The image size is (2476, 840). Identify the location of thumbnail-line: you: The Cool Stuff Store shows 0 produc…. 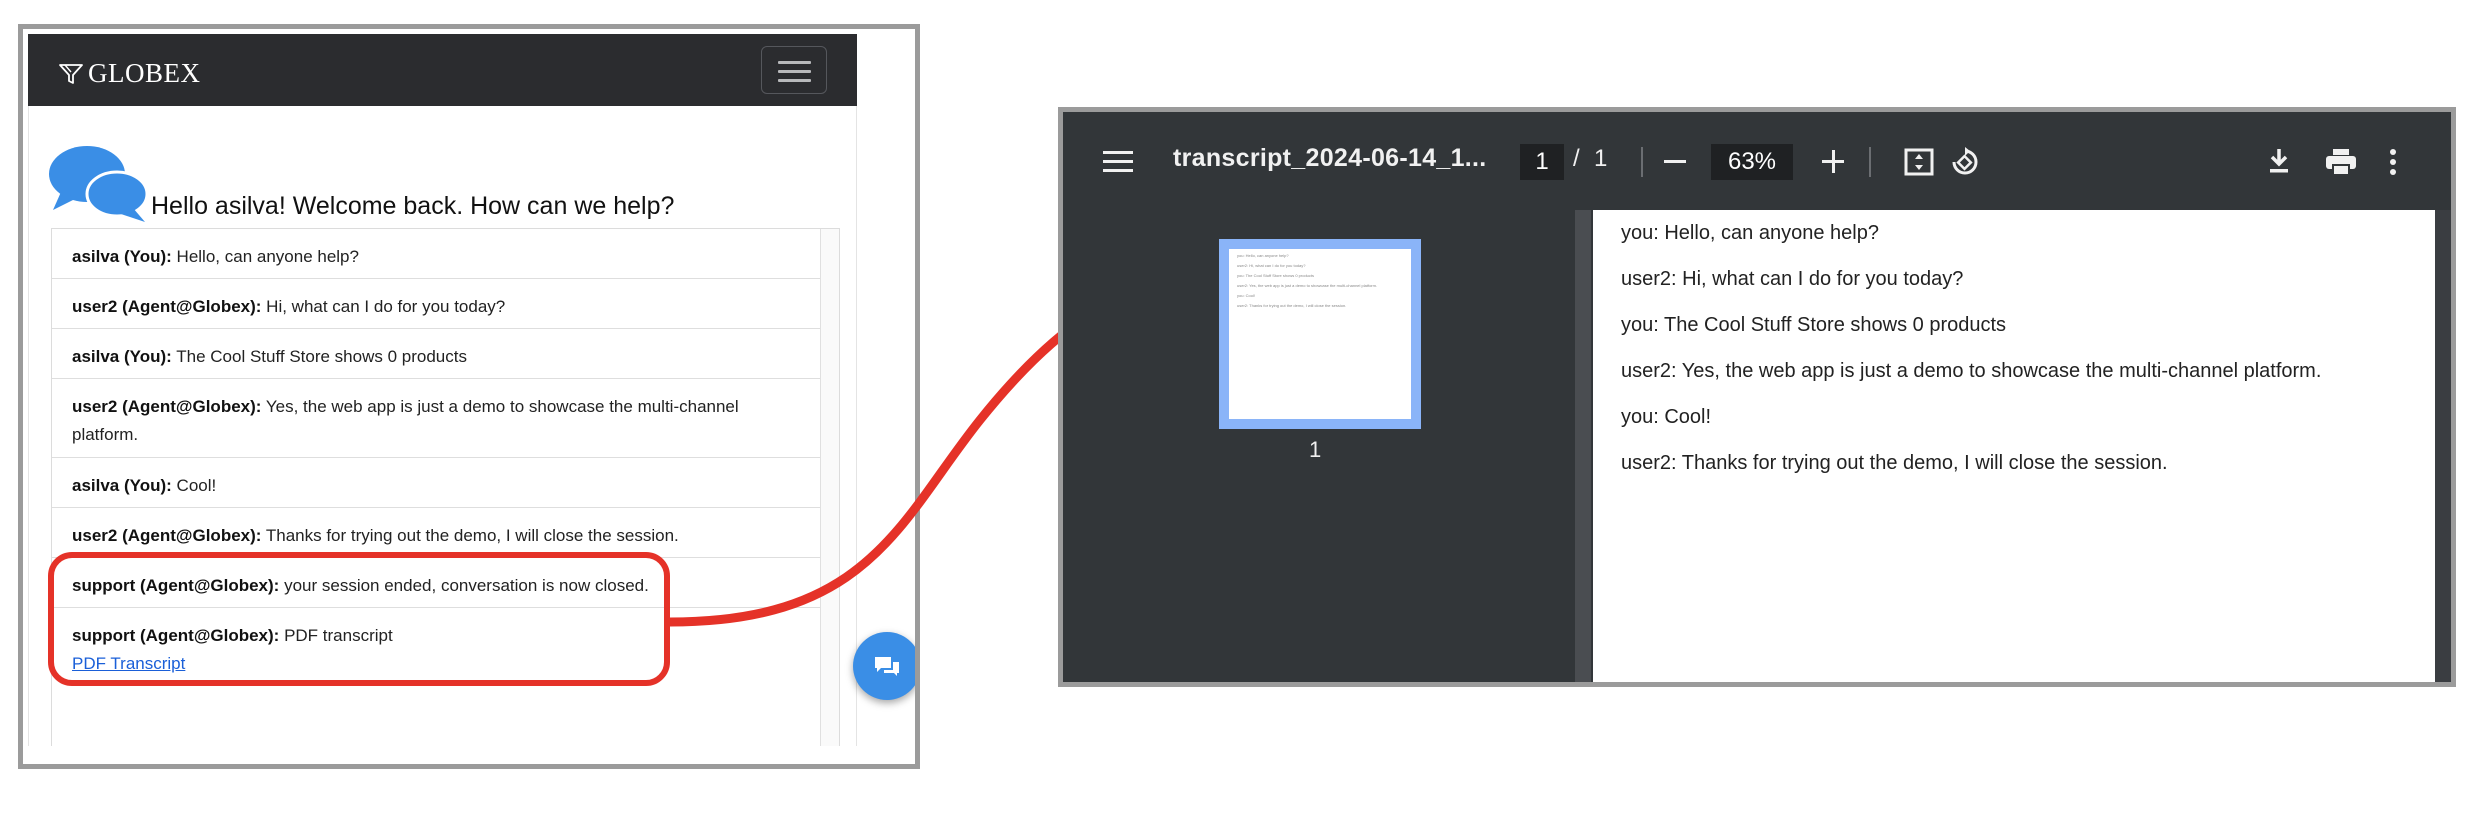
(1276, 275).